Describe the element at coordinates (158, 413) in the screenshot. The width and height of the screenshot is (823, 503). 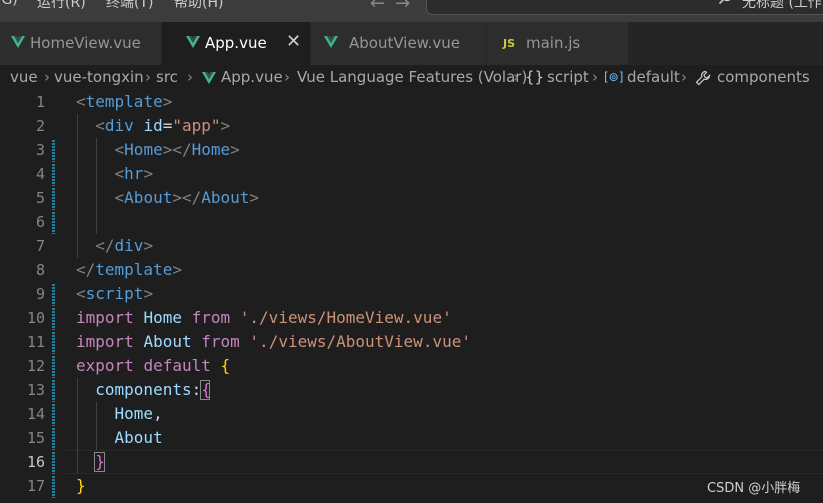
I see `code-token: ,` at that location.